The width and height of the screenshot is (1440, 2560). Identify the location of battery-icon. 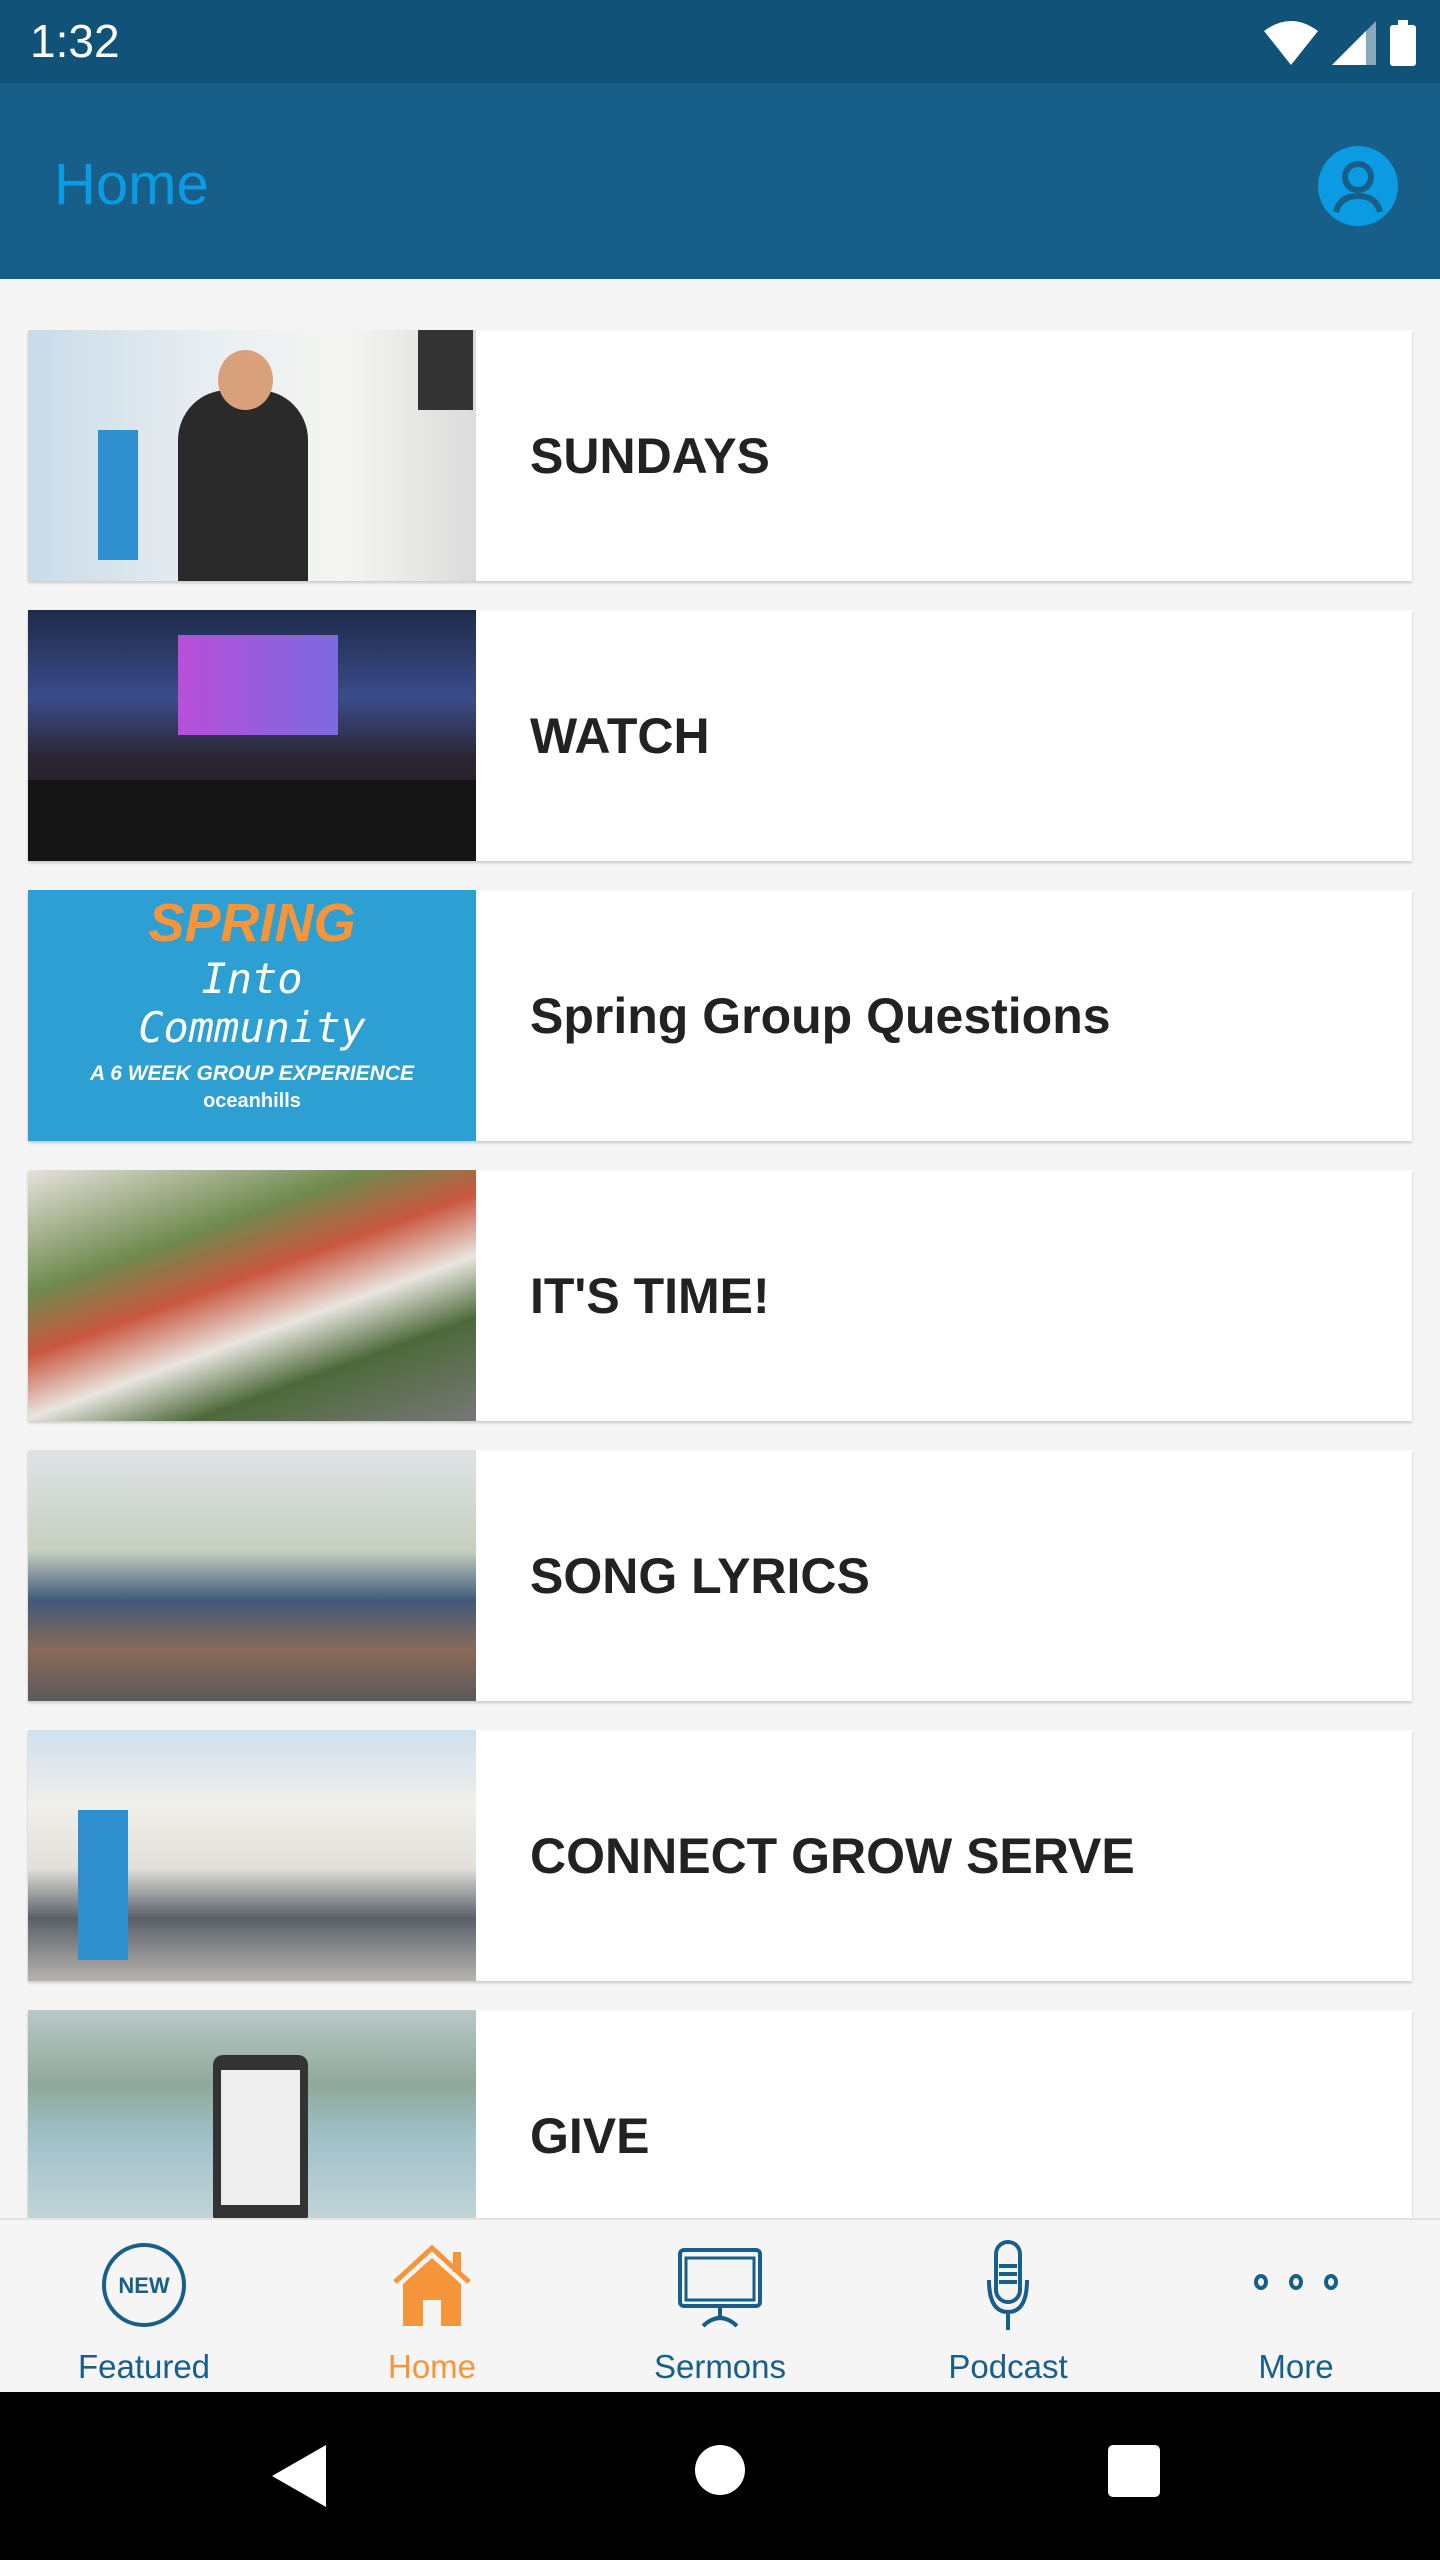
(1403, 43).